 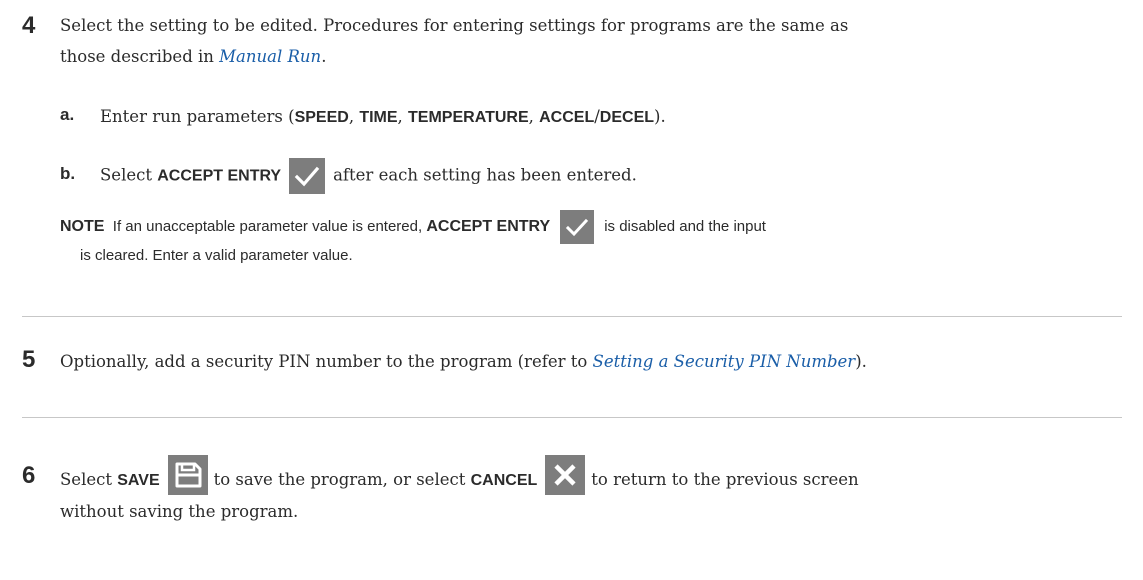 I want to click on step-text-part: to save the program, or select, so click(x=342, y=479).